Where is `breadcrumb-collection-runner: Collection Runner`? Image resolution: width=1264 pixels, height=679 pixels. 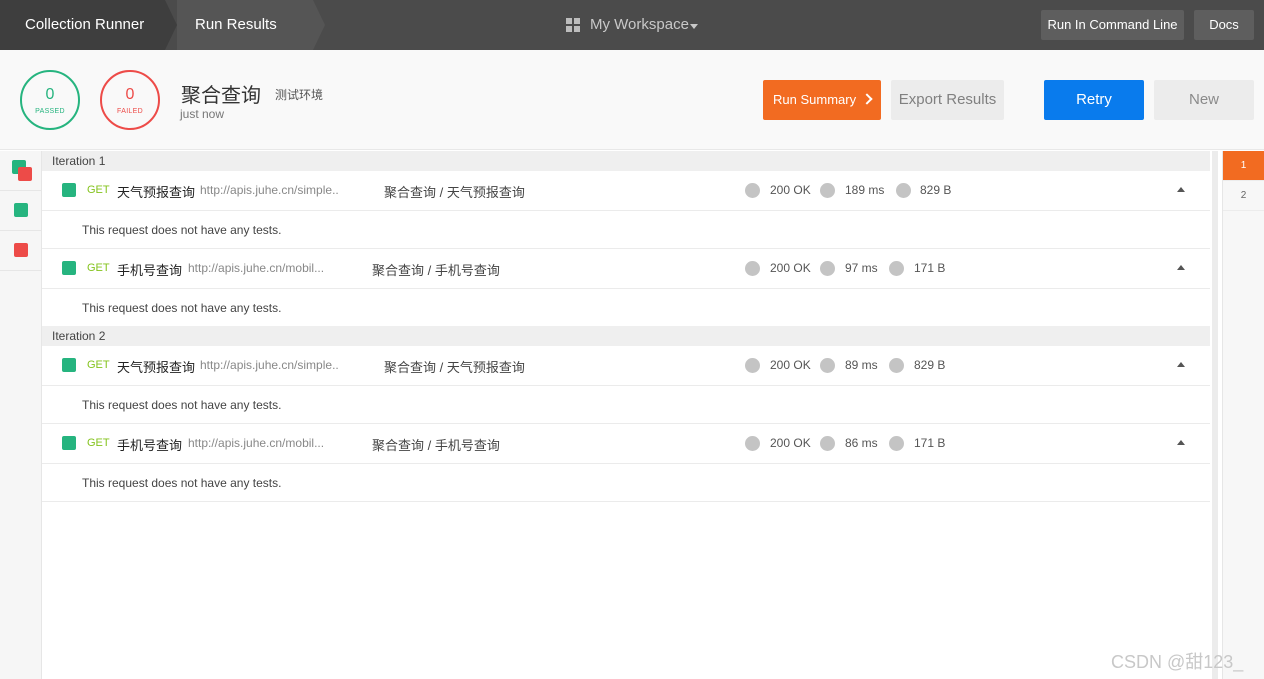 breadcrumb-collection-runner: Collection Runner is located at coordinates (82, 25).